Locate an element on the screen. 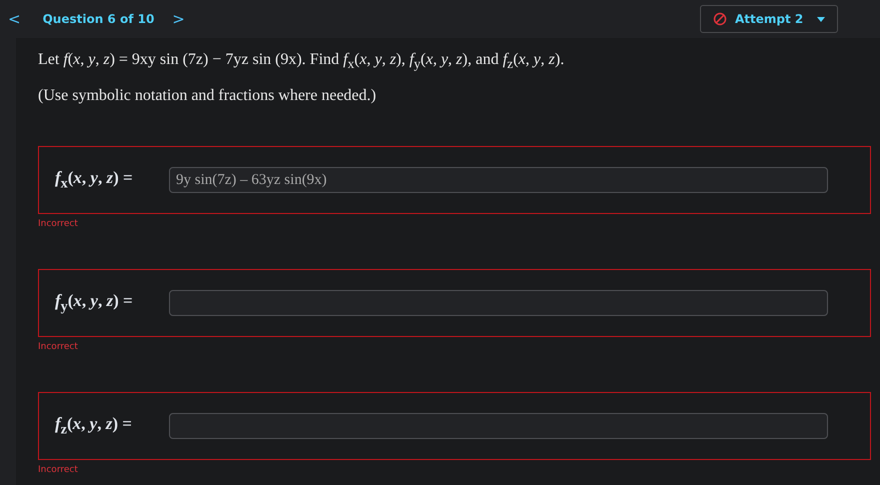  question-text: Let f(x, y, z) = 9xy sin (7z) − 7yz sin (9x). Find f$_{x}$(x, y, z), f$_{y}$(x, y, z), and f$_{z}$(x, y, z). is located at coordinates (302, 62).